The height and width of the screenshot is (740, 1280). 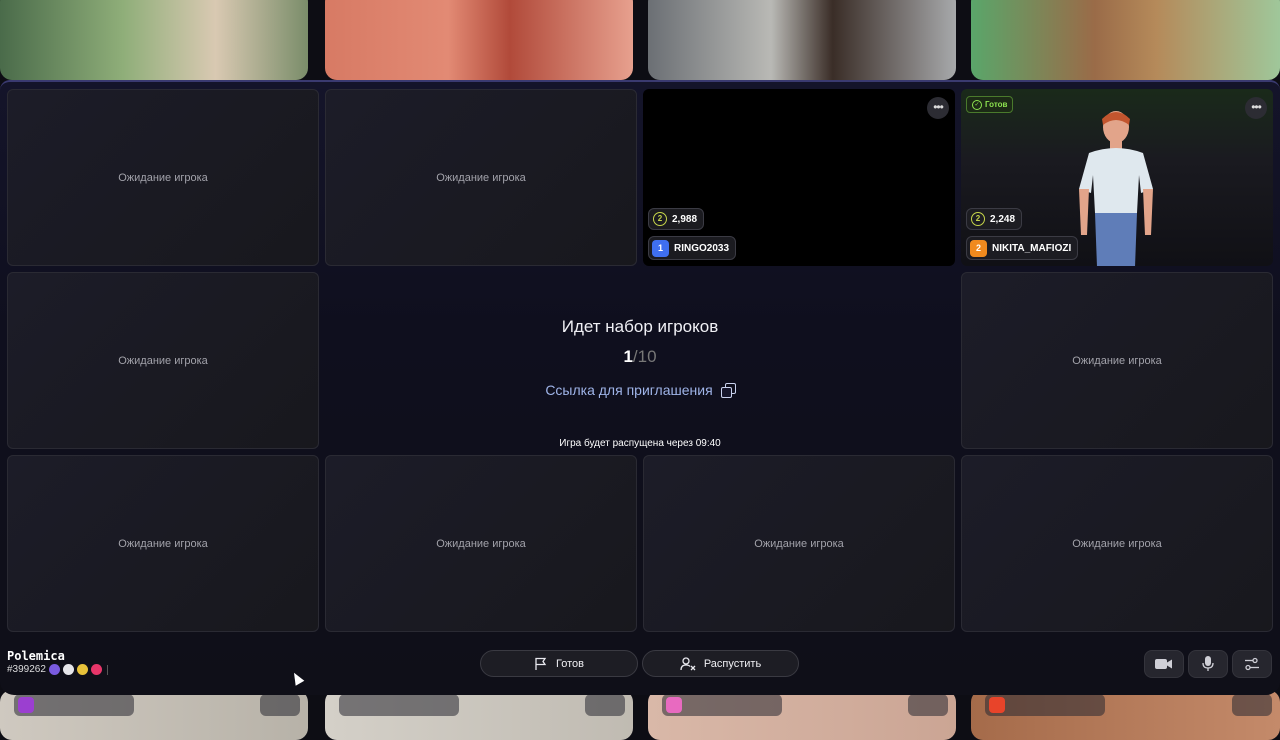 I want to click on user-remove-icon, so click(x=688, y=663).